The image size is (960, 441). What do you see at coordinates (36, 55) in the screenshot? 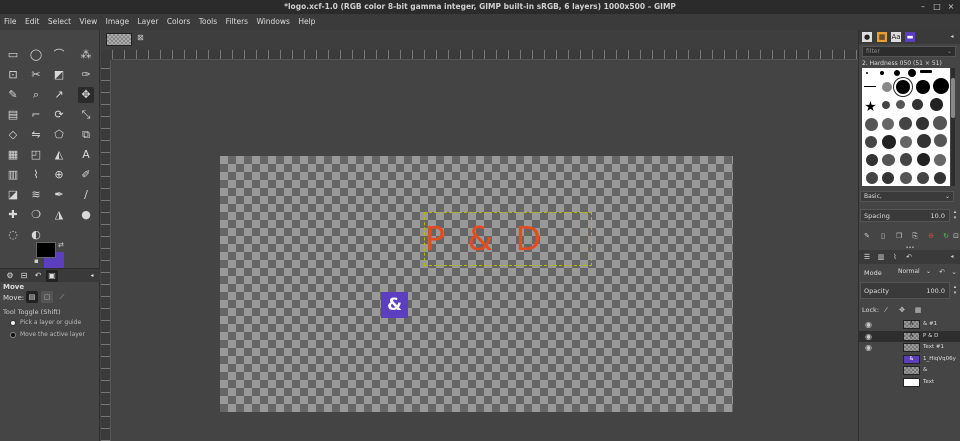
I see `ellipse-select-icon: ◯` at bounding box center [36, 55].